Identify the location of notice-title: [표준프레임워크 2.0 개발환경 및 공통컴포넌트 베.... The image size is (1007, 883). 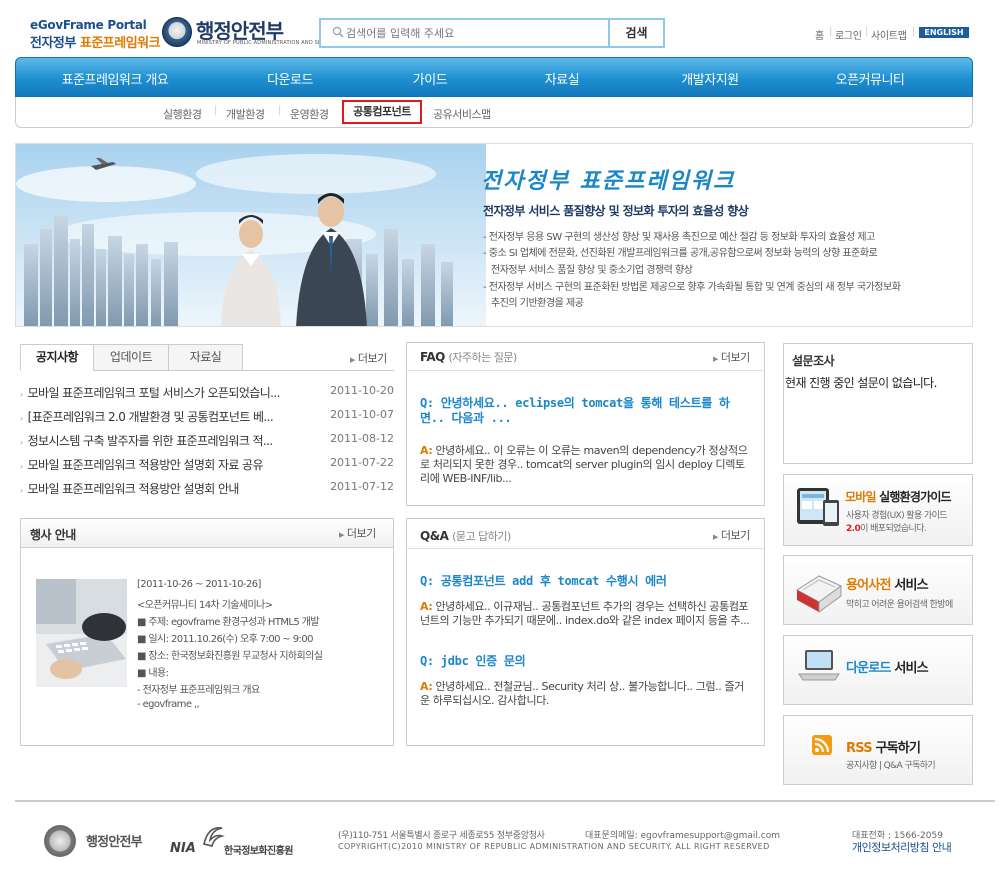
(150, 417).